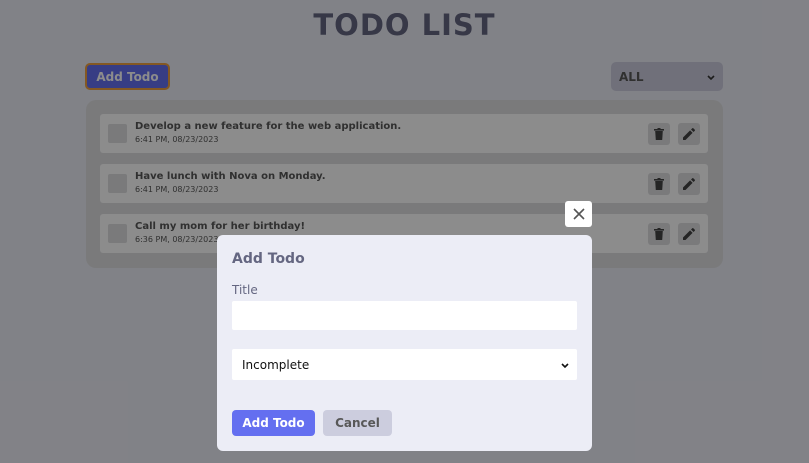 This screenshot has height=463, width=809. What do you see at coordinates (276, 364) in the screenshot?
I see `status-selected-value: Incomplete` at bounding box center [276, 364].